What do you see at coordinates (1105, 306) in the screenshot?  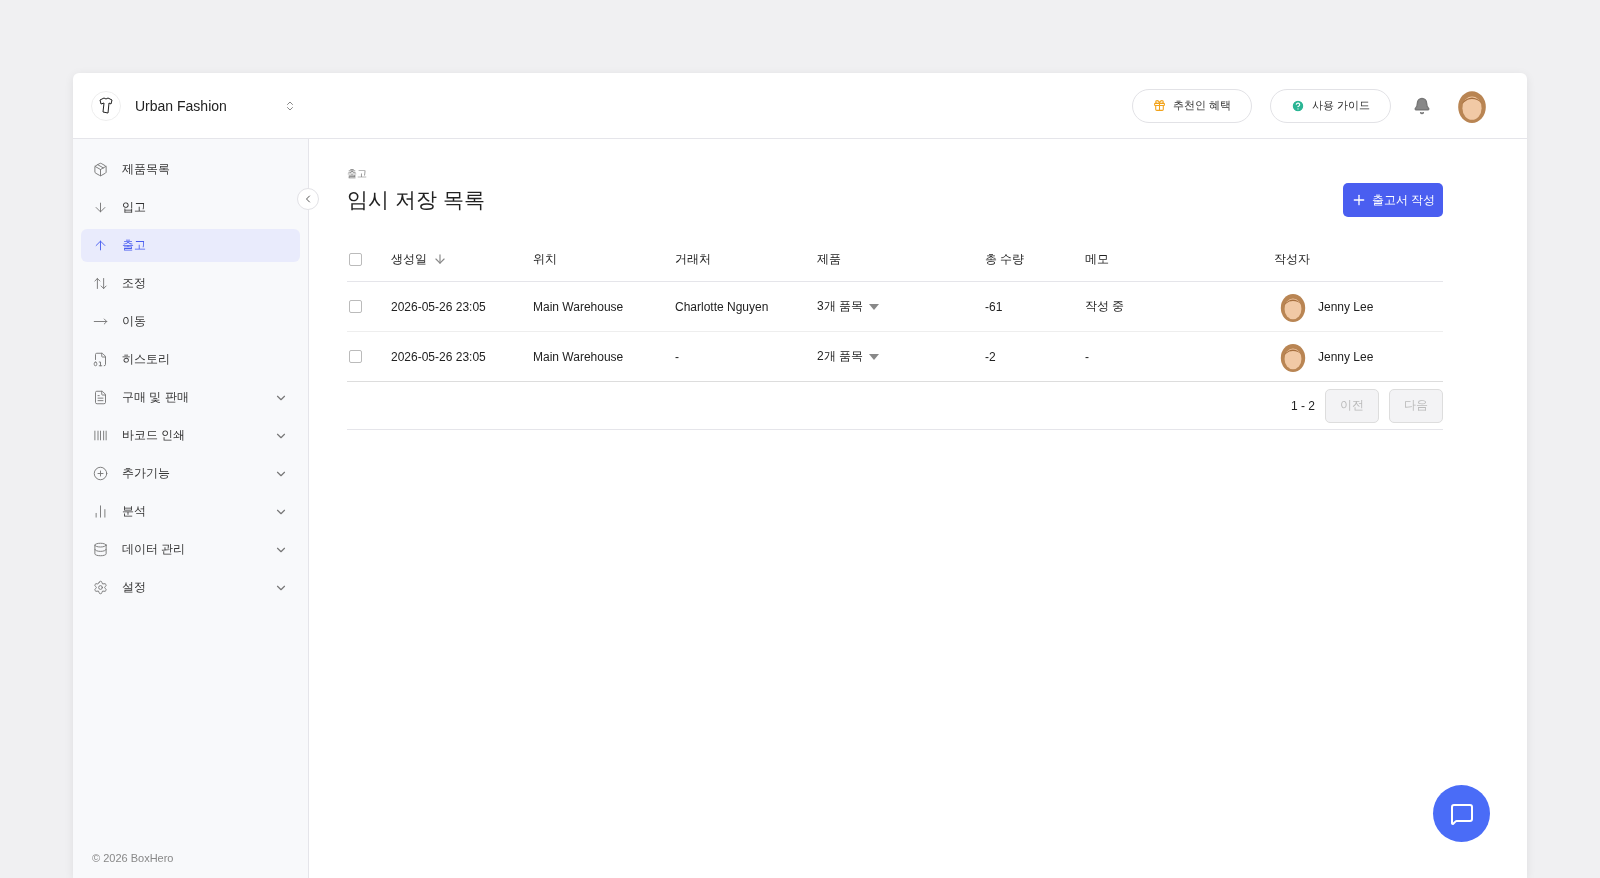 I see `table-cell-text: 작성 중` at bounding box center [1105, 306].